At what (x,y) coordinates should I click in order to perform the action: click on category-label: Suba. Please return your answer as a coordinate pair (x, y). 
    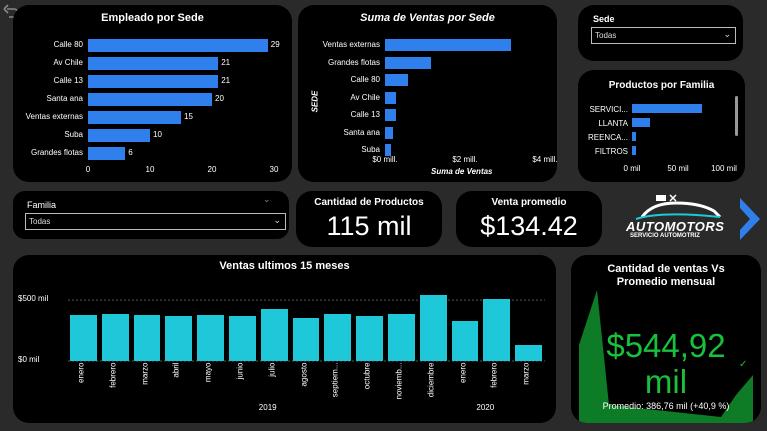
    Looking at the image, I should click on (73, 134).